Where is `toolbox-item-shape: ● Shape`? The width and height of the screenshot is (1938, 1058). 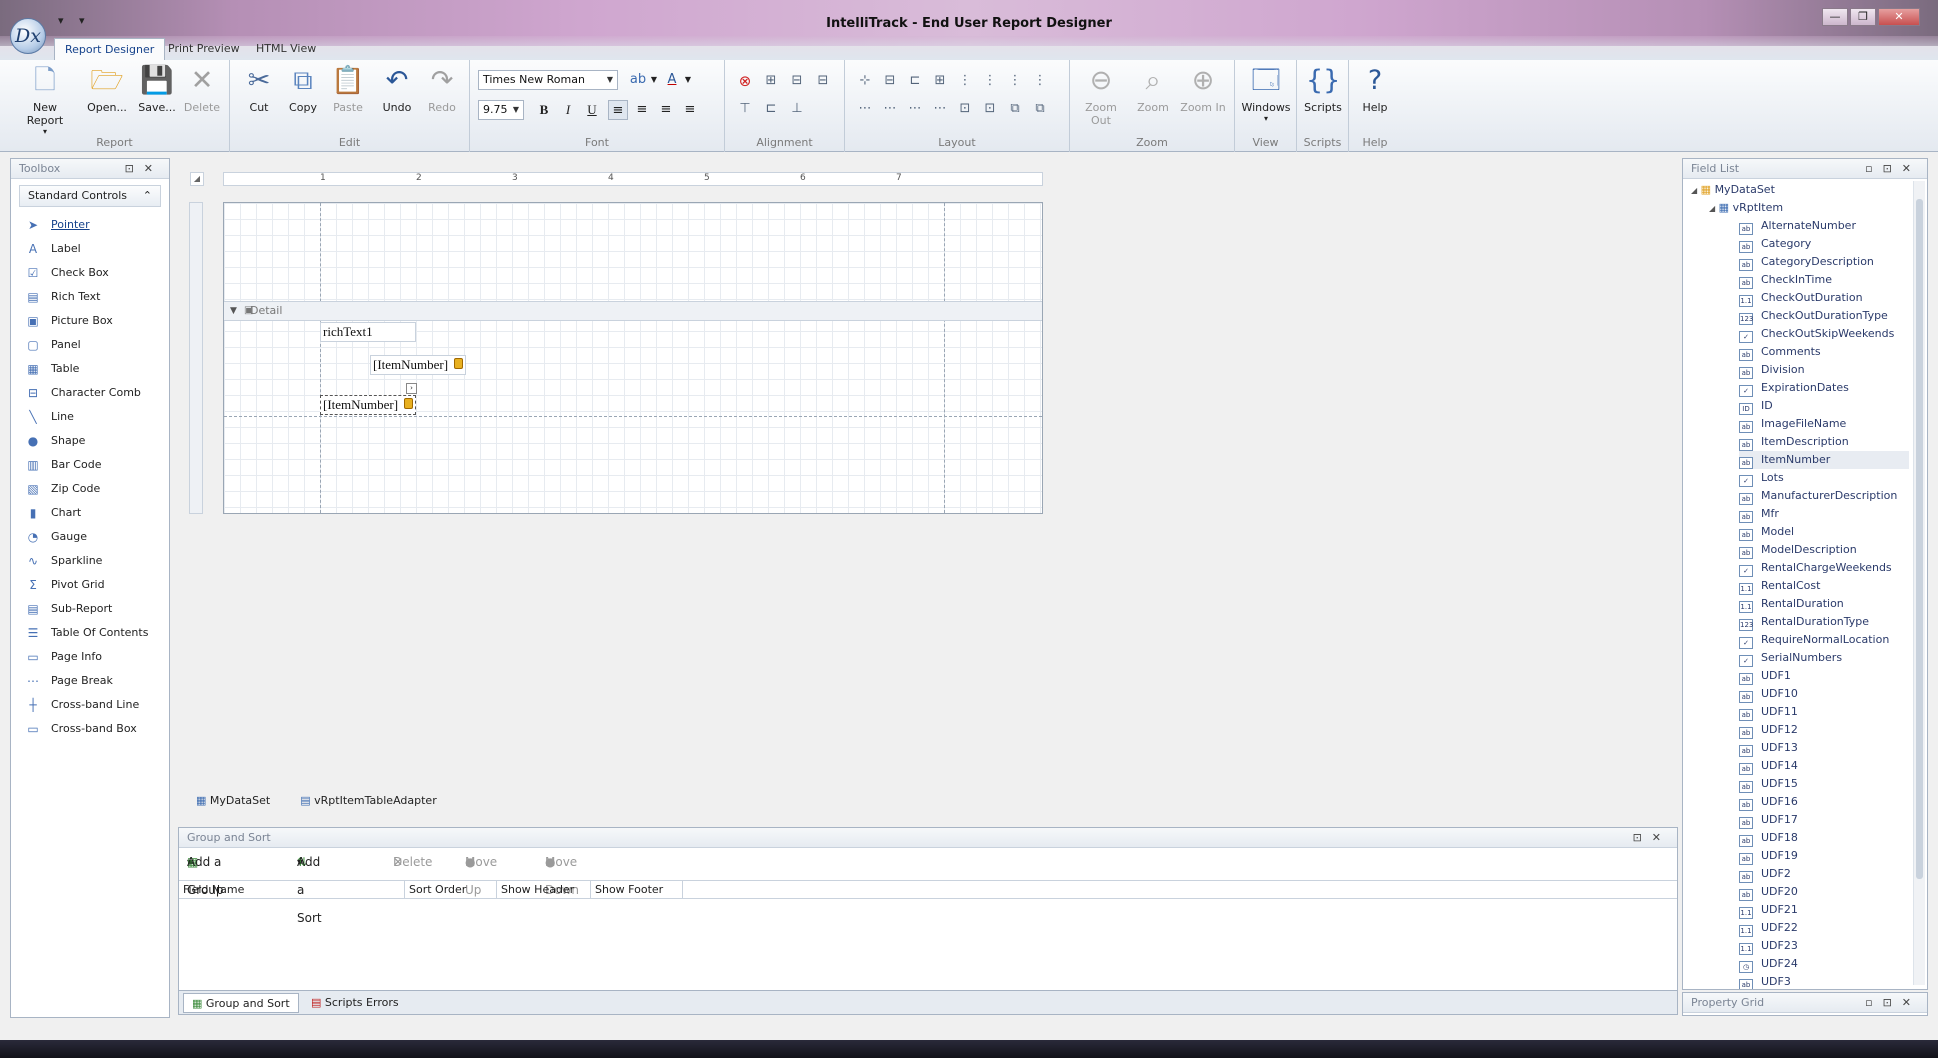
toolbox-item-shape: ● Shape is located at coordinates (55, 441).